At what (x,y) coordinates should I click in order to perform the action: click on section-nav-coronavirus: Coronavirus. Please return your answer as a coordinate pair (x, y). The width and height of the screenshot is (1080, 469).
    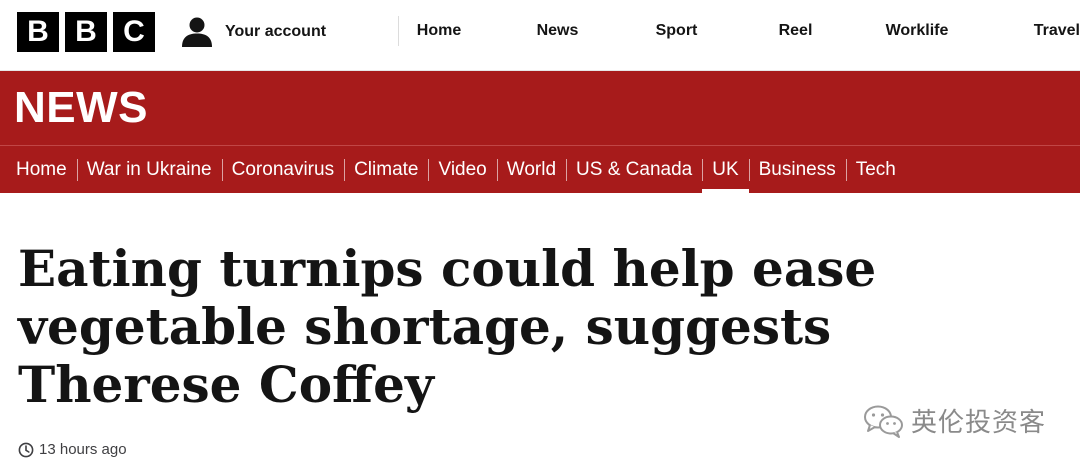
    Looking at the image, I should click on (282, 169).